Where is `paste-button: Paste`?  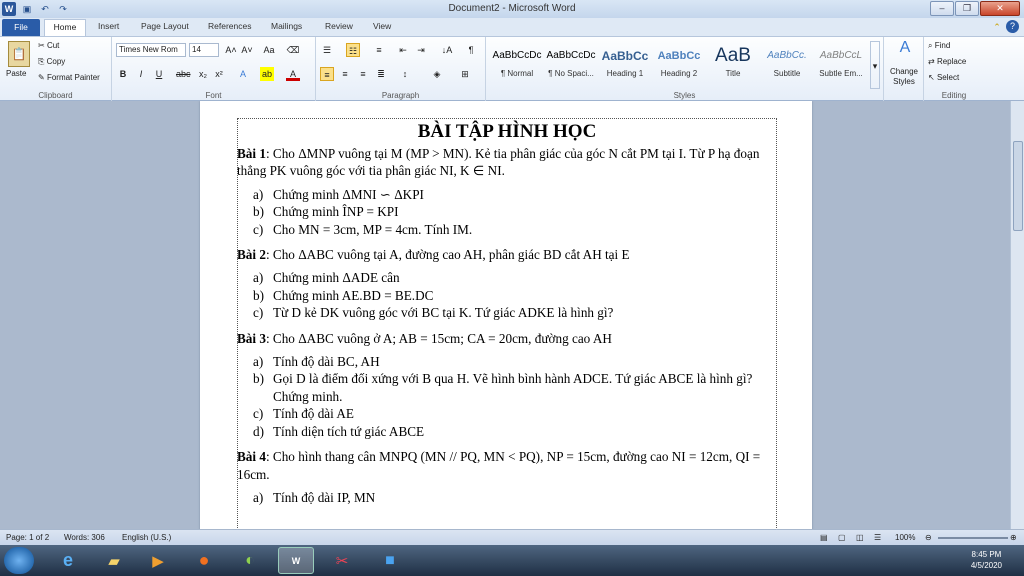 paste-button: Paste is located at coordinates (16, 73).